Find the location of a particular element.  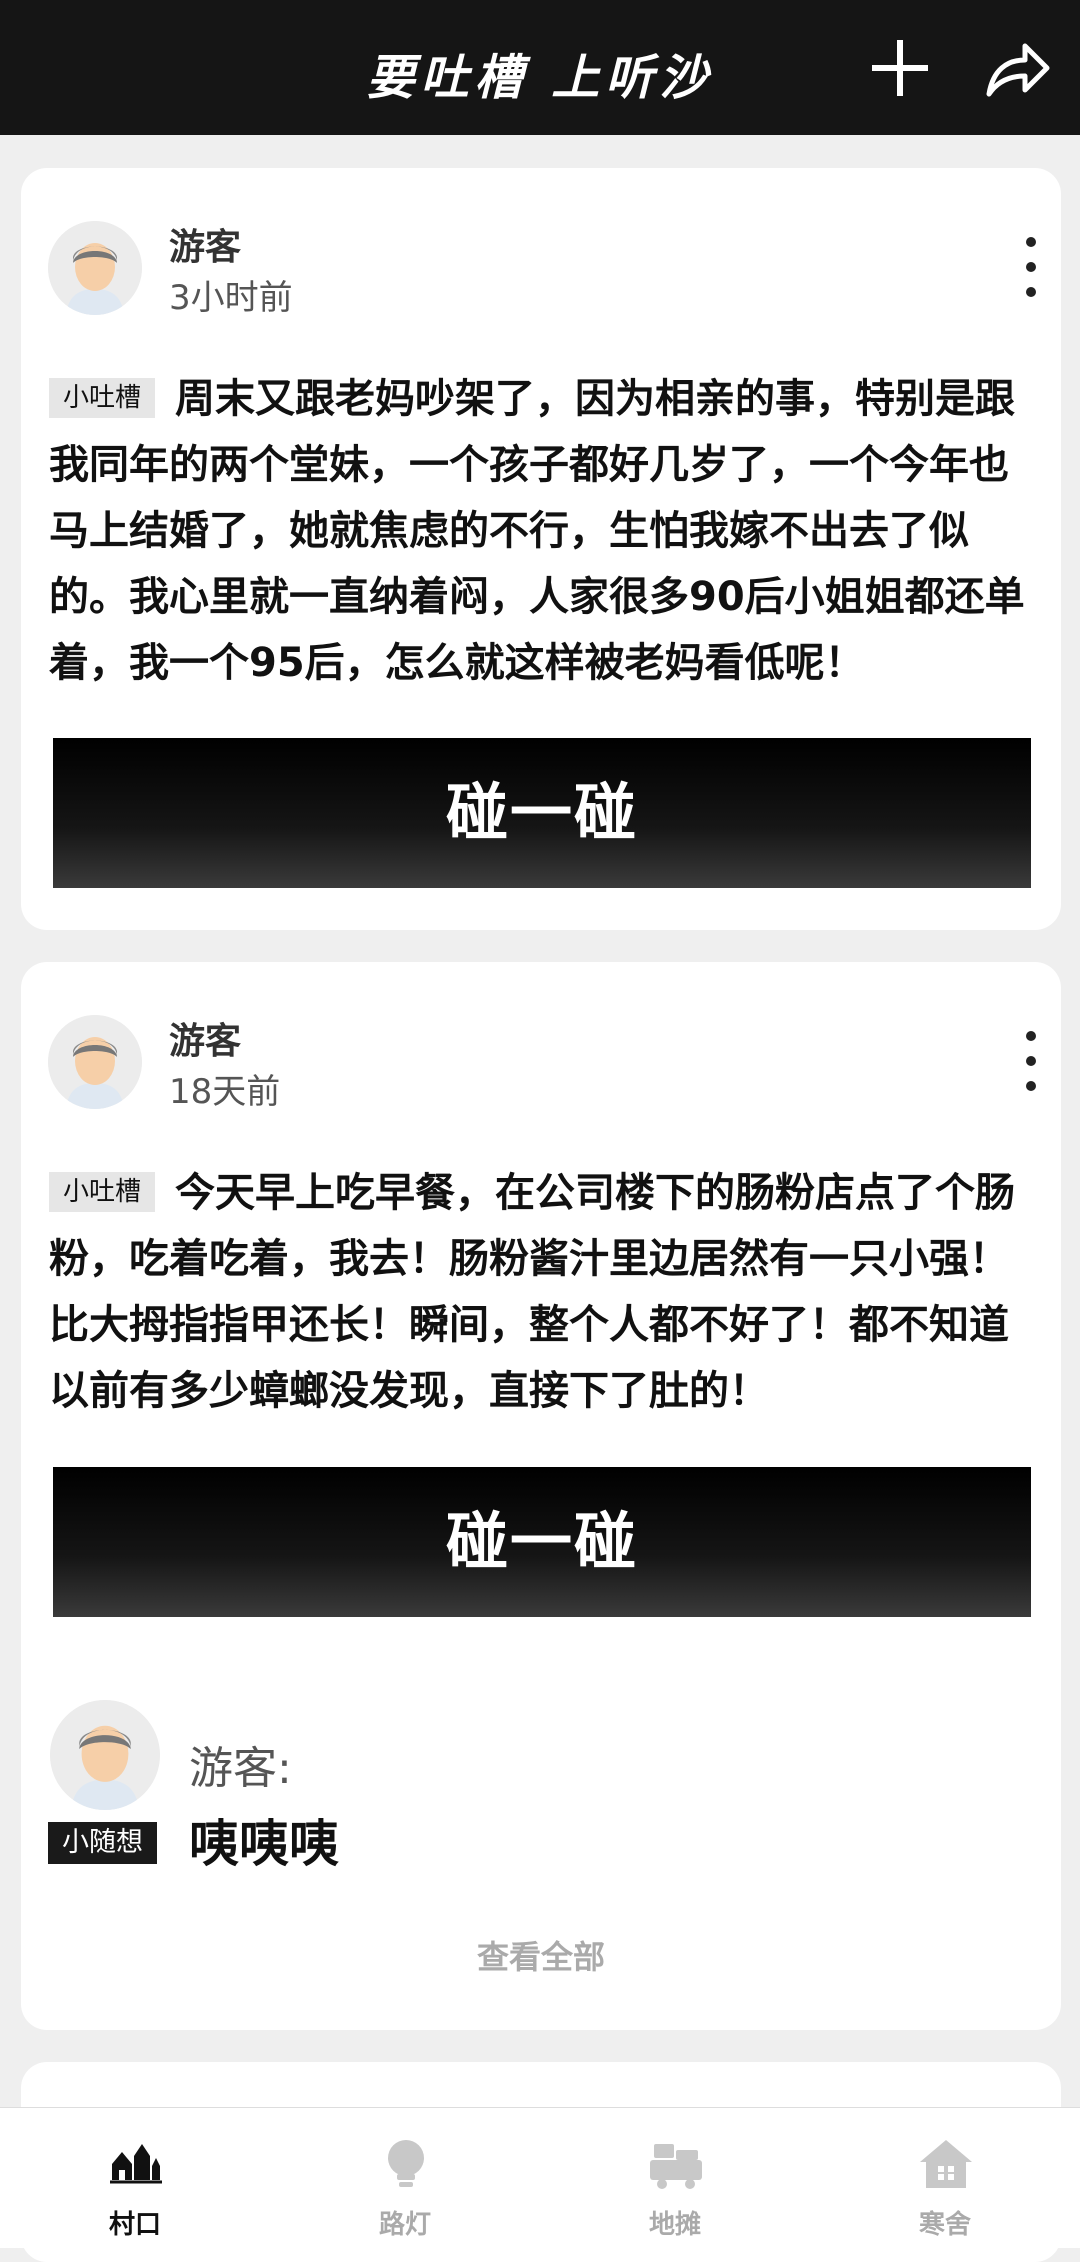

stall-cart-icon is located at coordinates (676, 2166).